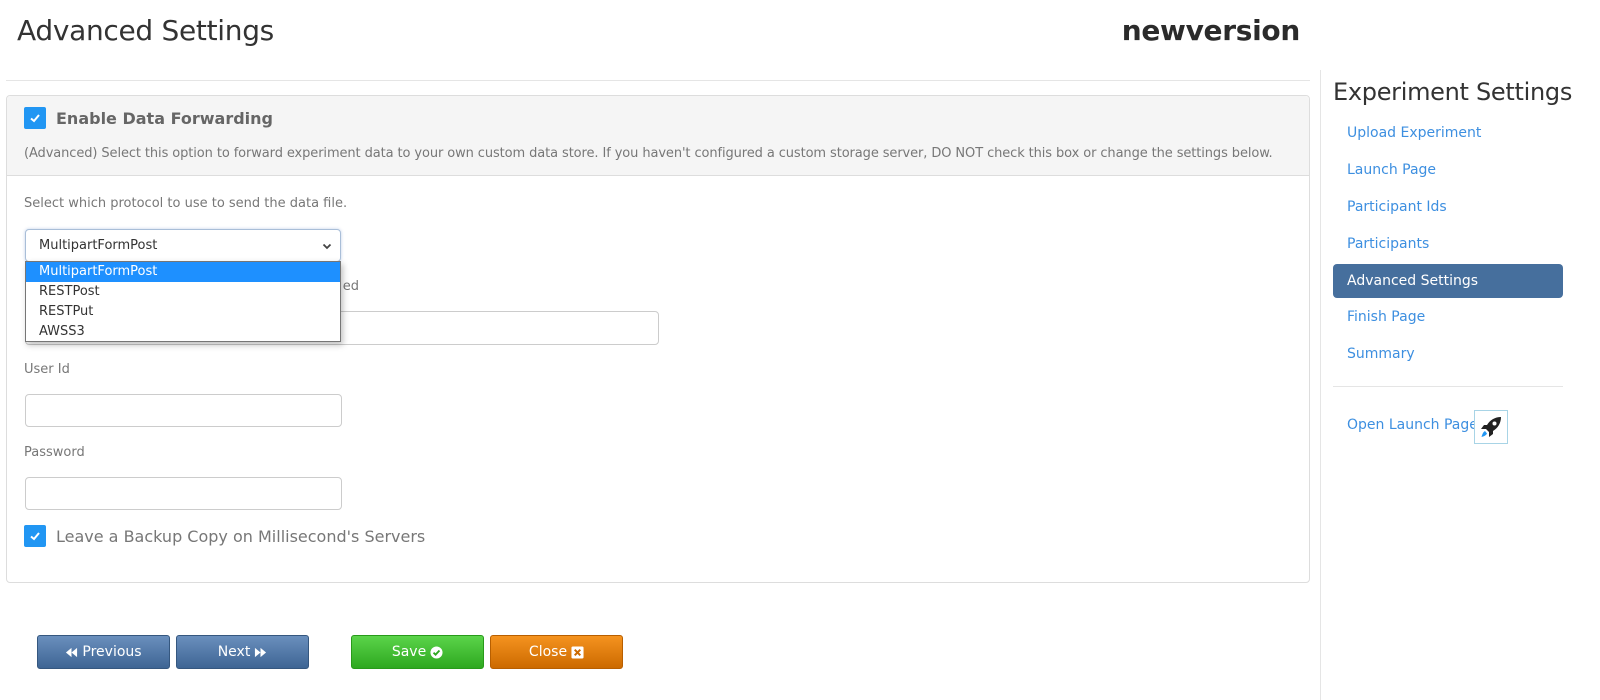 This screenshot has width=1600, height=700. I want to click on previous-button: Previous, so click(103, 652).